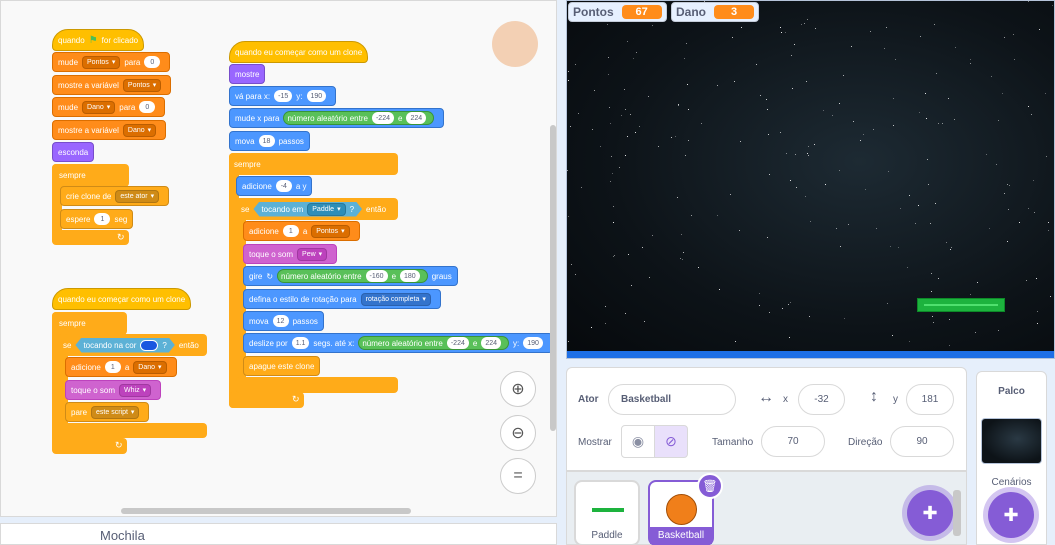  Describe the element at coordinates (282, 366) in the screenshot. I see `delete-clone-block: apague este clone` at that location.